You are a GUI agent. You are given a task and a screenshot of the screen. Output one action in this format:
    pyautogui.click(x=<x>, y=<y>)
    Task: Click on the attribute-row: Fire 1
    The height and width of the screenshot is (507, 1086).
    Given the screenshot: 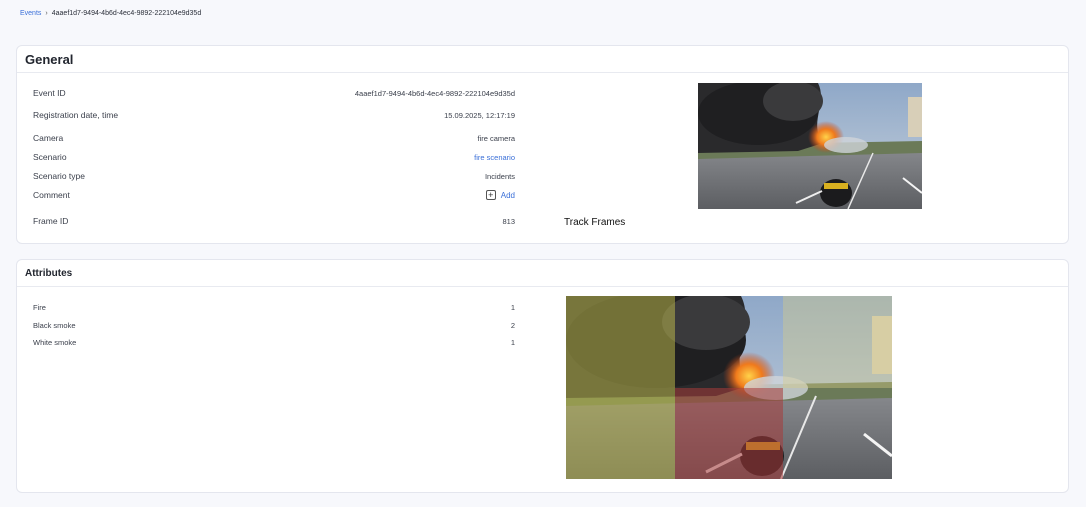 What is the action you would take?
    pyautogui.click(x=274, y=307)
    